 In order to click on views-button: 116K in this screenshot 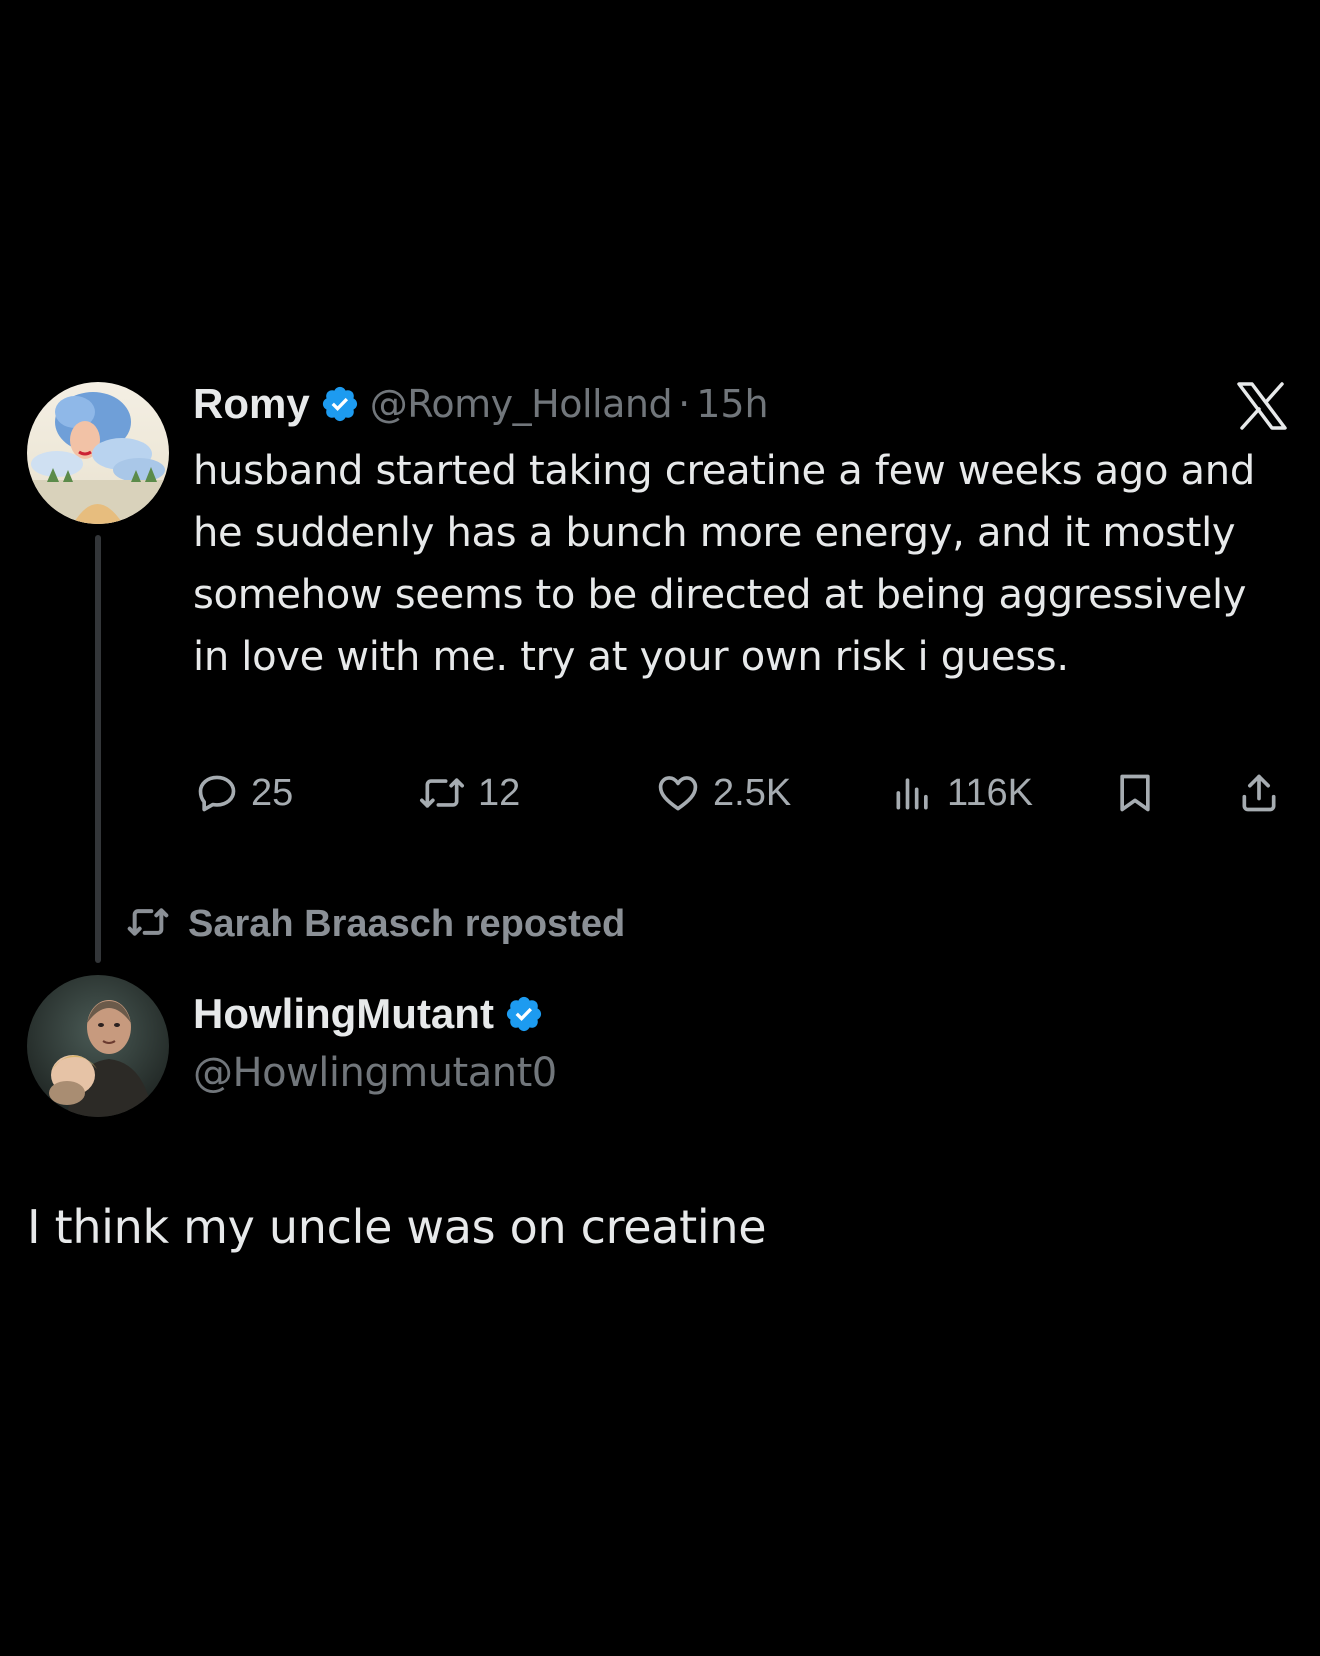, I will do `click(962, 793)`.